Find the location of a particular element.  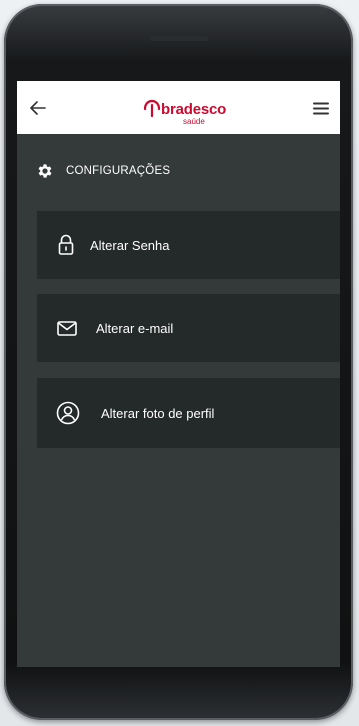

lock-icon is located at coordinates (66, 245).